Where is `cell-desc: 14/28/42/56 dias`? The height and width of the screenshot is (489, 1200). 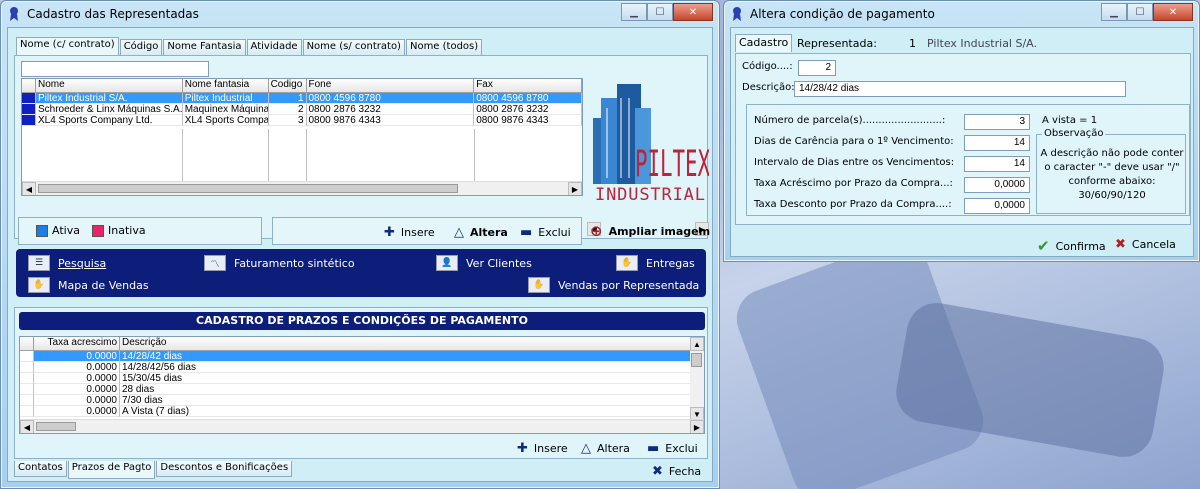
cell-desc: 14/28/42/56 dias is located at coordinates (406, 367).